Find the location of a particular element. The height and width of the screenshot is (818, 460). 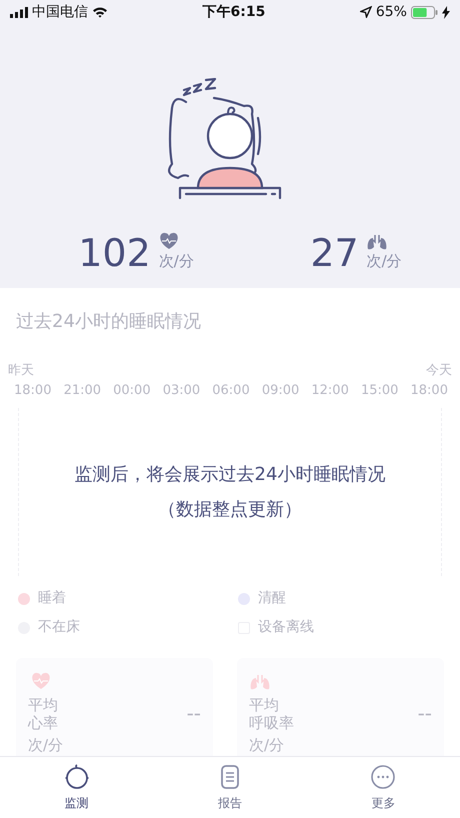

time-tick: 09:00 is located at coordinates (281, 391).